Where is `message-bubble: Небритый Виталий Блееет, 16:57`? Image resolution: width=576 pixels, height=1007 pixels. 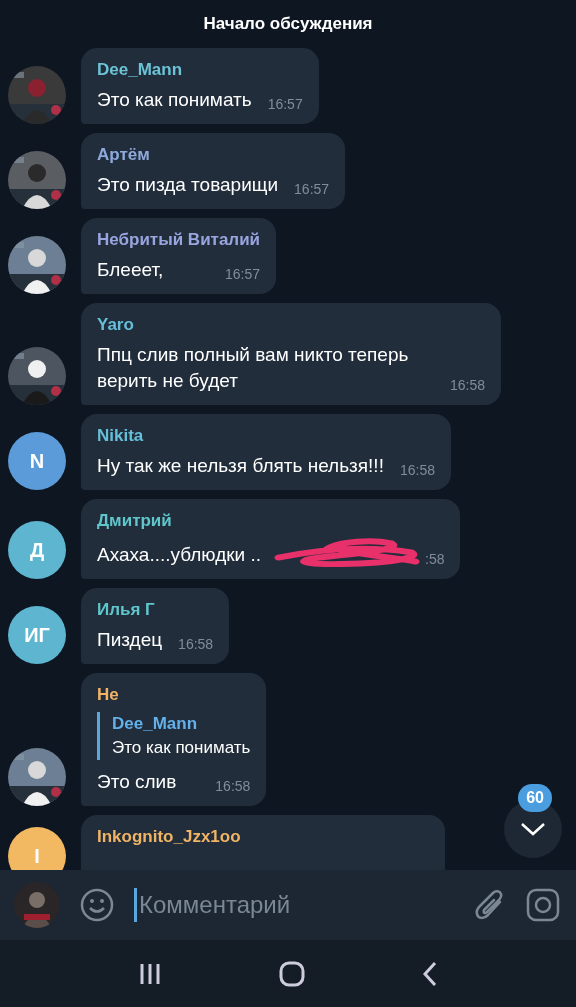 message-bubble: Небритый Виталий Блееет, 16:57 is located at coordinates (179, 256).